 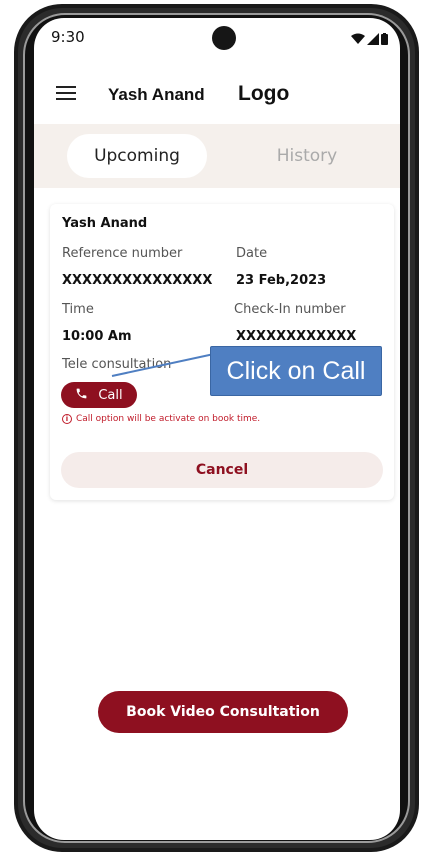 What do you see at coordinates (296, 371) in the screenshot?
I see `instruction-callout: Click on Call` at bounding box center [296, 371].